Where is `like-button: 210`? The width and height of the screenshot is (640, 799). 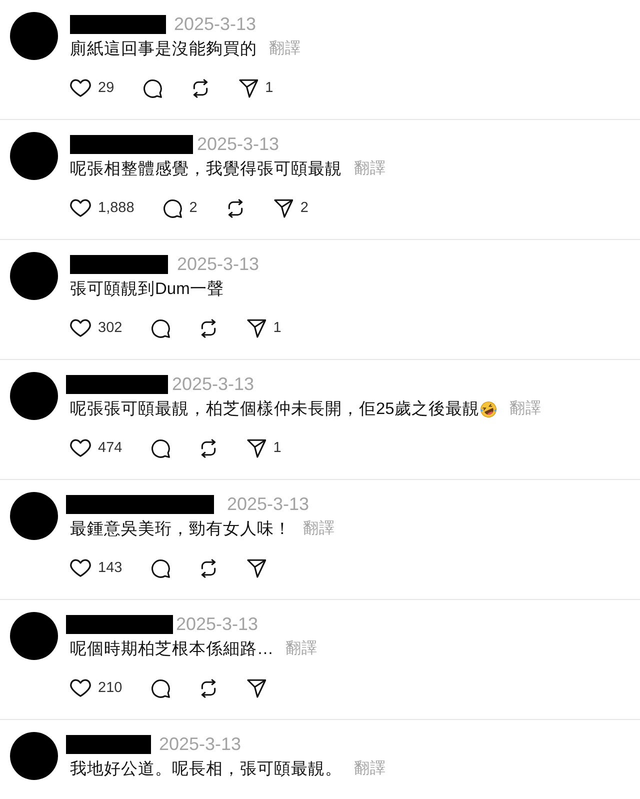 like-button: 210 is located at coordinates (96, 688).